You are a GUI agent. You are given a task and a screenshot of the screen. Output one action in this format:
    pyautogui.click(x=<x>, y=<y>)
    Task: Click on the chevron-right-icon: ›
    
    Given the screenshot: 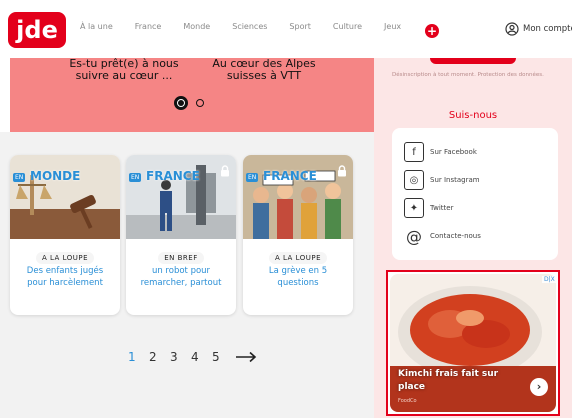 What is the action you would take?
    pyautogui.click(x=539, y=387)
    